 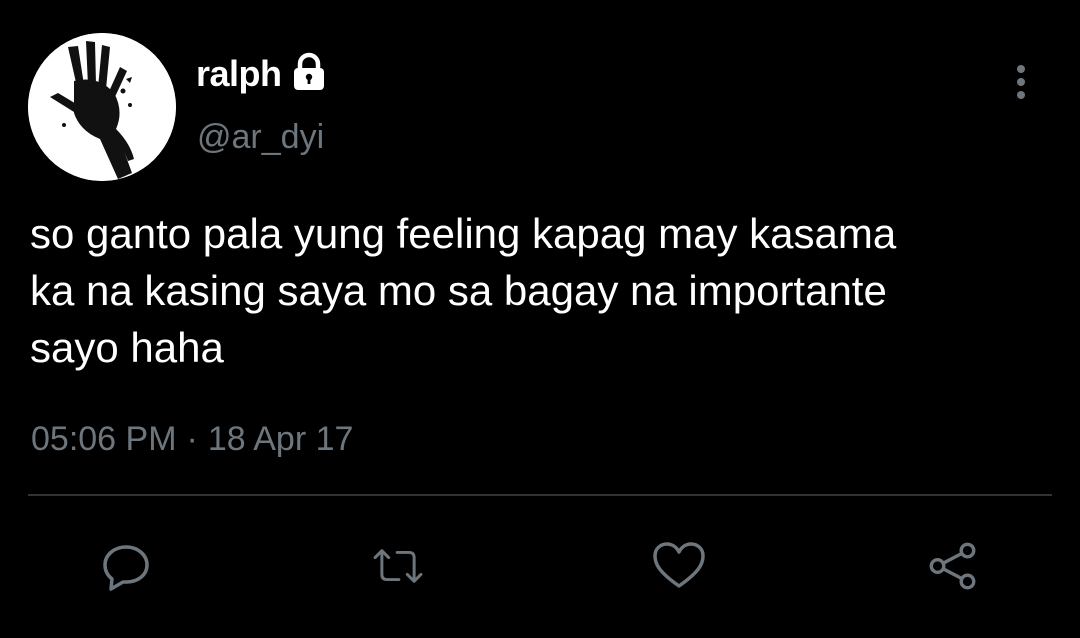 I want to click on heart-icon, so click(x=679, y=565).